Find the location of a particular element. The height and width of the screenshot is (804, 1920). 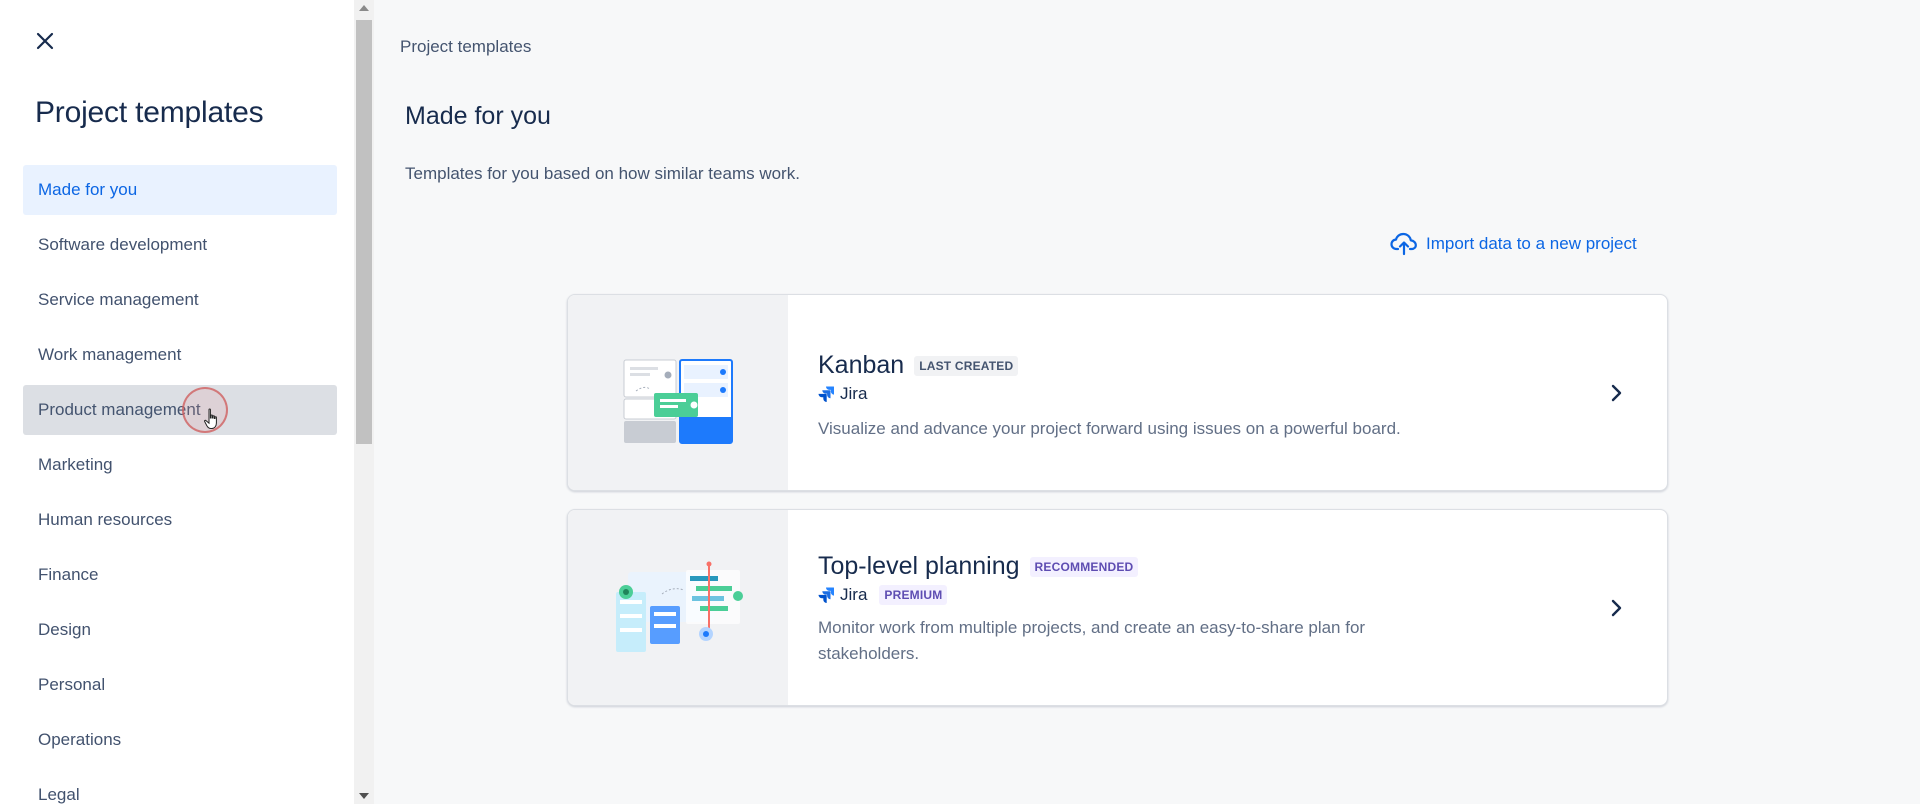

nav-item-label: Product management is located at coordinates (119, 409).